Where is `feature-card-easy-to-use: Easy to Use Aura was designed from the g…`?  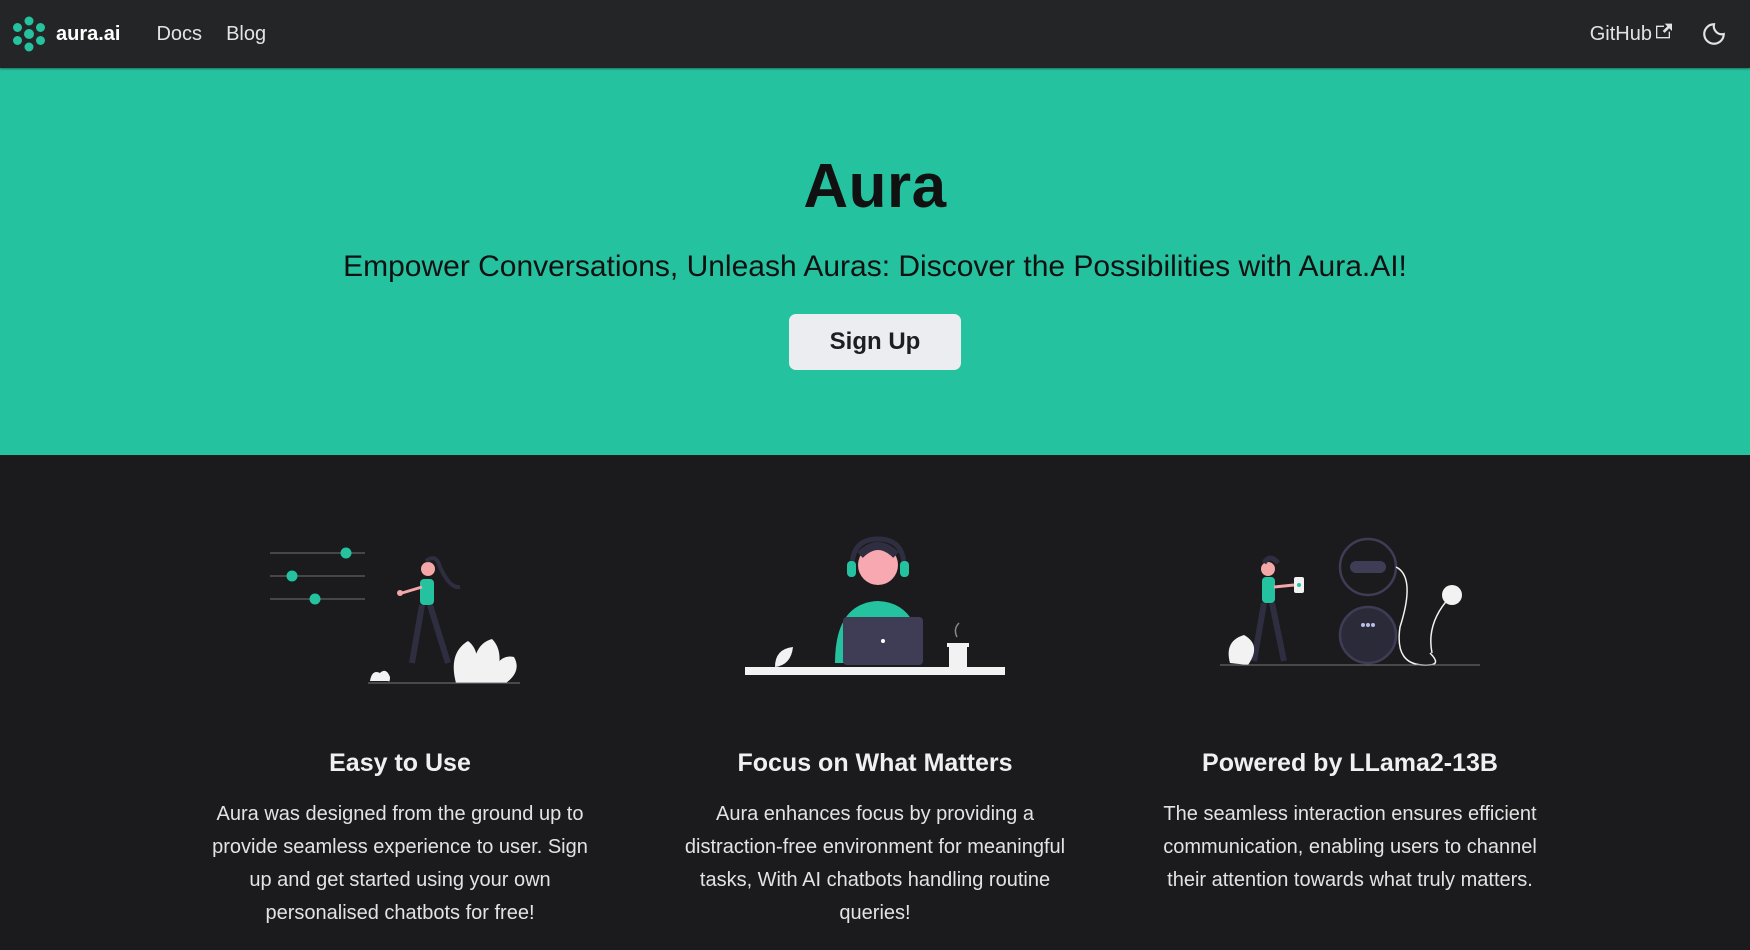 feature-card-easy-to-use: Easy to Use Aura was designed from the g… is located at coordinates (400, 731).